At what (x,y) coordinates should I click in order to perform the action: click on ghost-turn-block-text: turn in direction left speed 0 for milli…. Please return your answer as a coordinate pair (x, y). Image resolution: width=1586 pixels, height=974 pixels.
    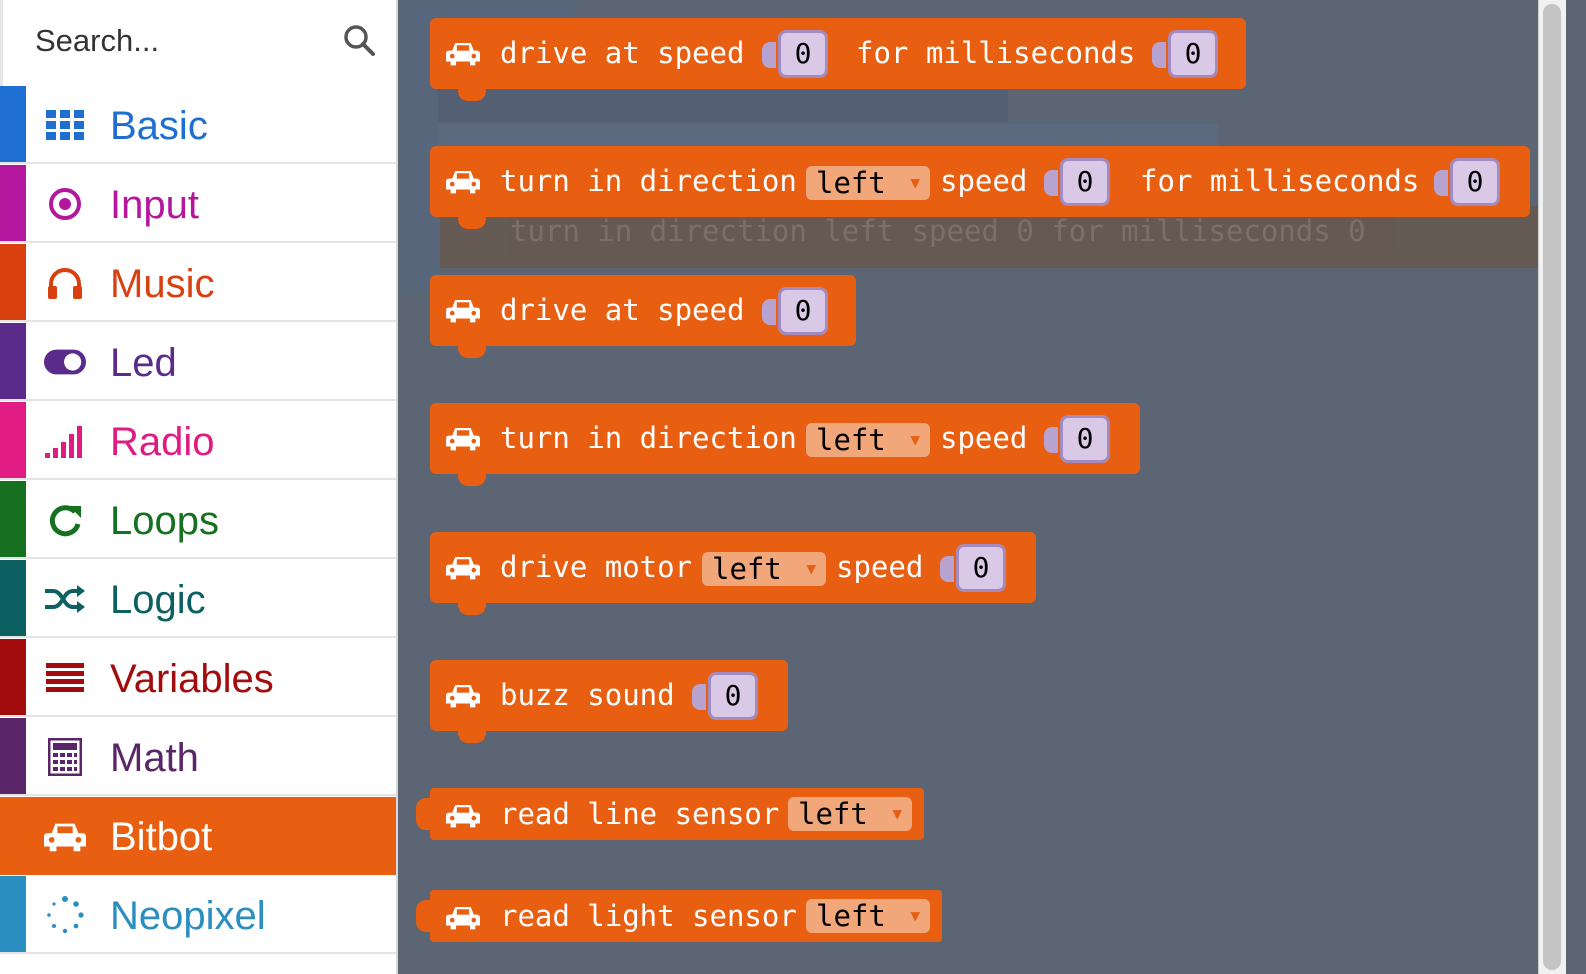
    Looking at the image, I should click on (938, 231).